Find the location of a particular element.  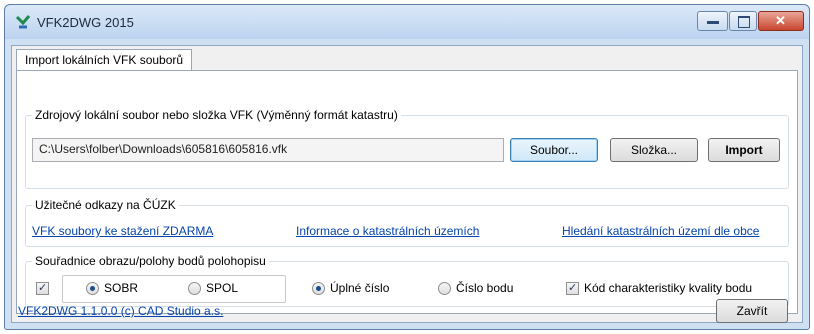

close-window-button: ✕ is located at coordinates (781, 21).